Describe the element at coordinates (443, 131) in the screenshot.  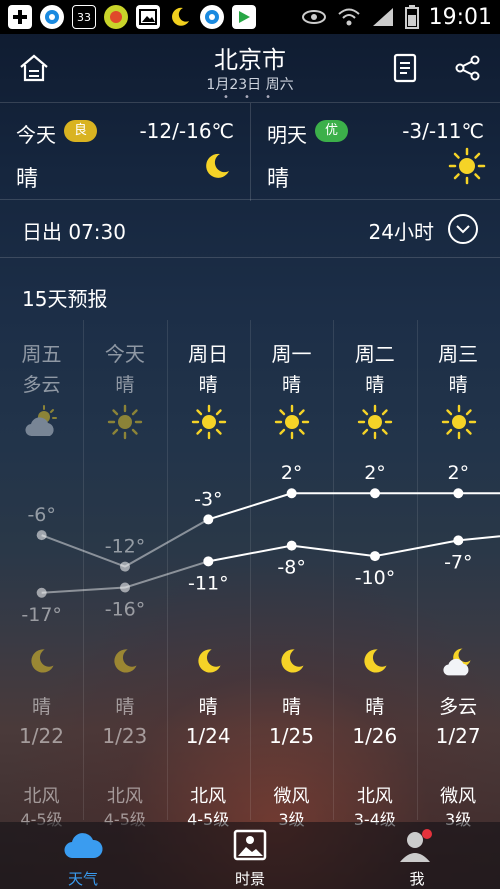
I see `tomorrow-temp-range: -3/-11℃` at that location.